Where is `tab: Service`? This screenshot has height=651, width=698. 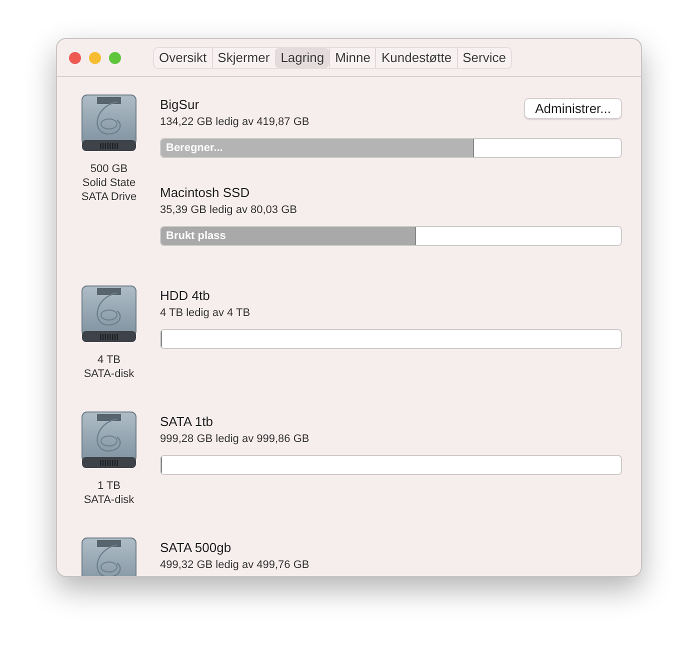 tab: Service is located at coordinates (483, 58).